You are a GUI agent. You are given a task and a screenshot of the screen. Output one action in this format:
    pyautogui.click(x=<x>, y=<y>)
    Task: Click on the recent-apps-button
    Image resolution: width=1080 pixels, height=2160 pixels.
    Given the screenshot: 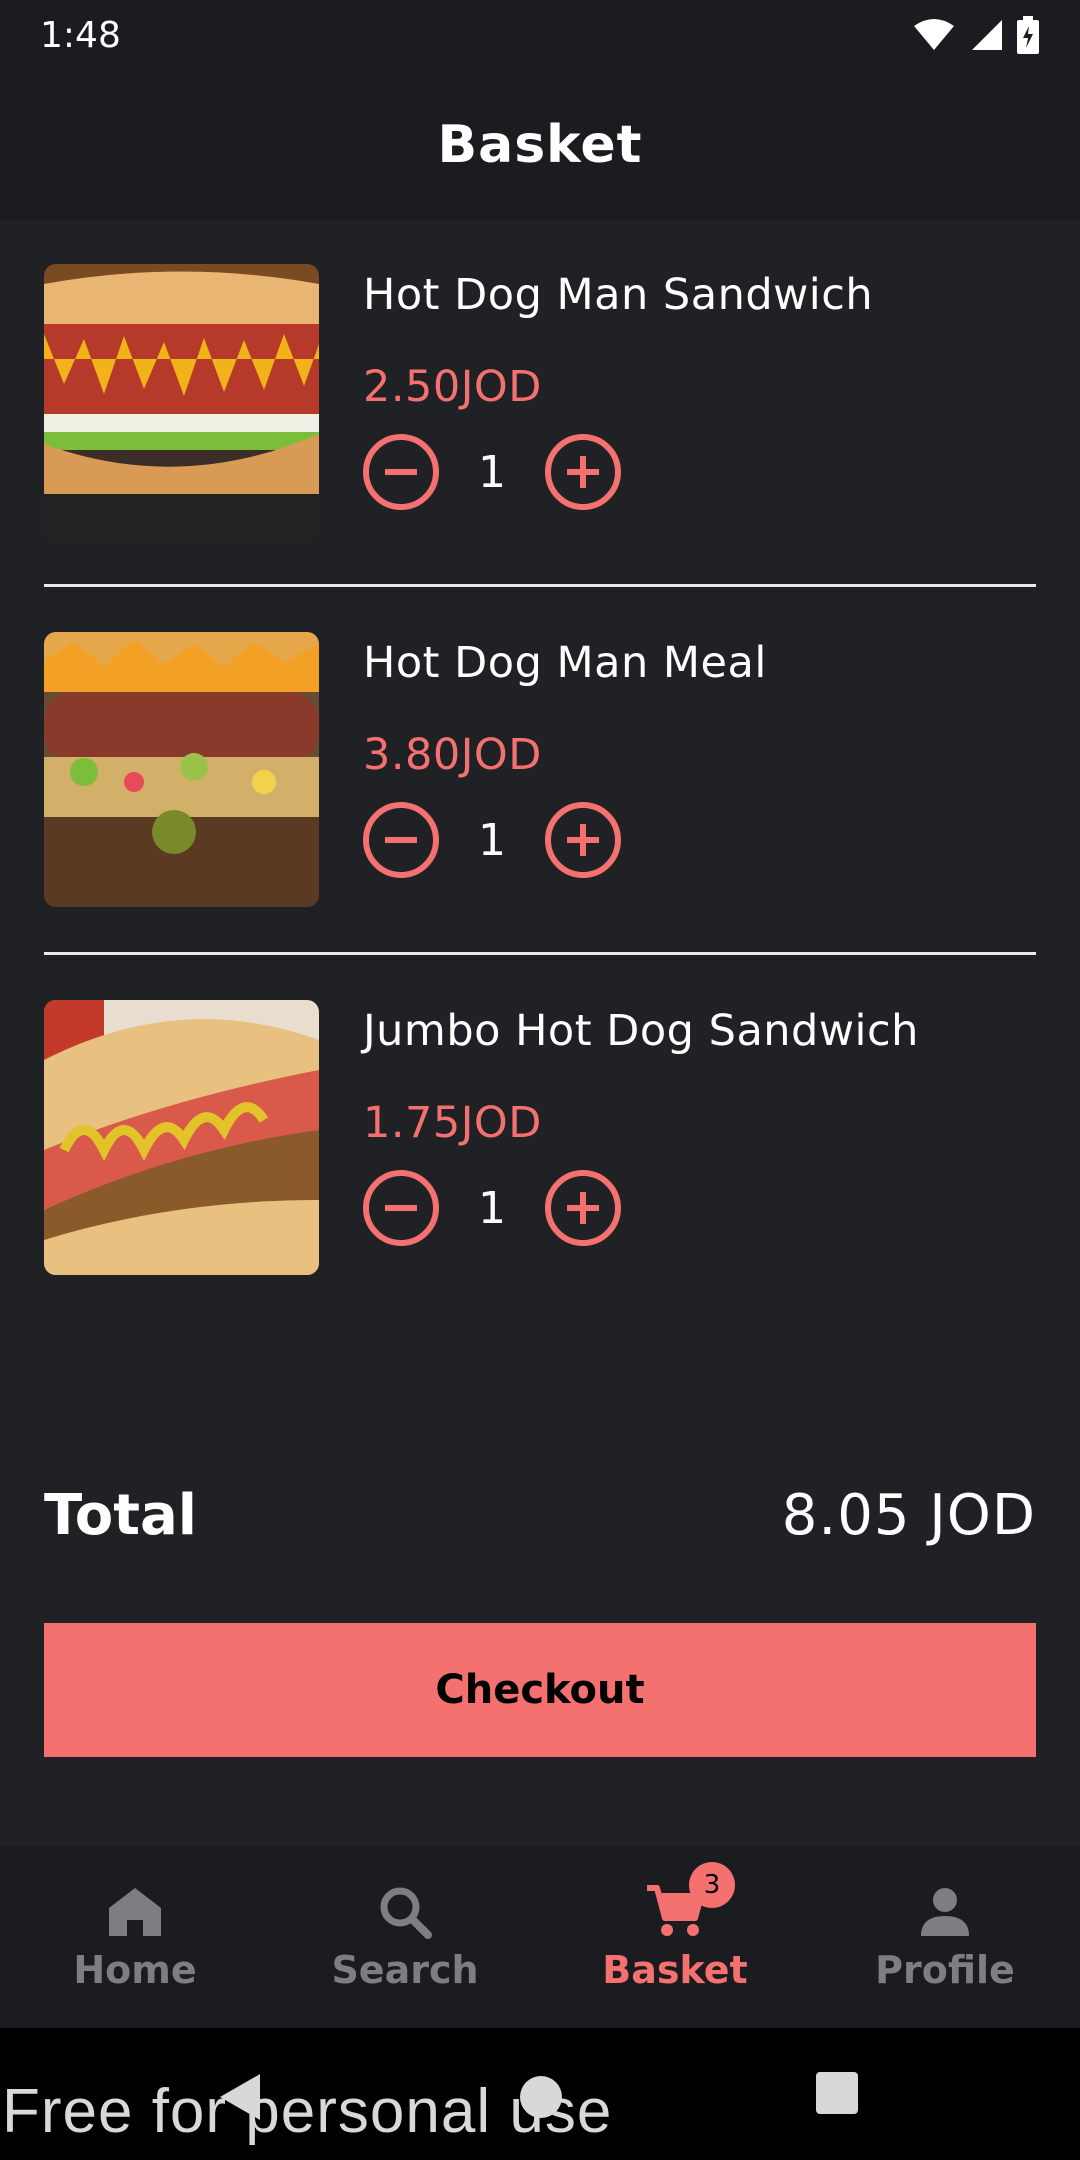 What is the action you would take?
    pyautogui.click(x=837, y=2093)
    